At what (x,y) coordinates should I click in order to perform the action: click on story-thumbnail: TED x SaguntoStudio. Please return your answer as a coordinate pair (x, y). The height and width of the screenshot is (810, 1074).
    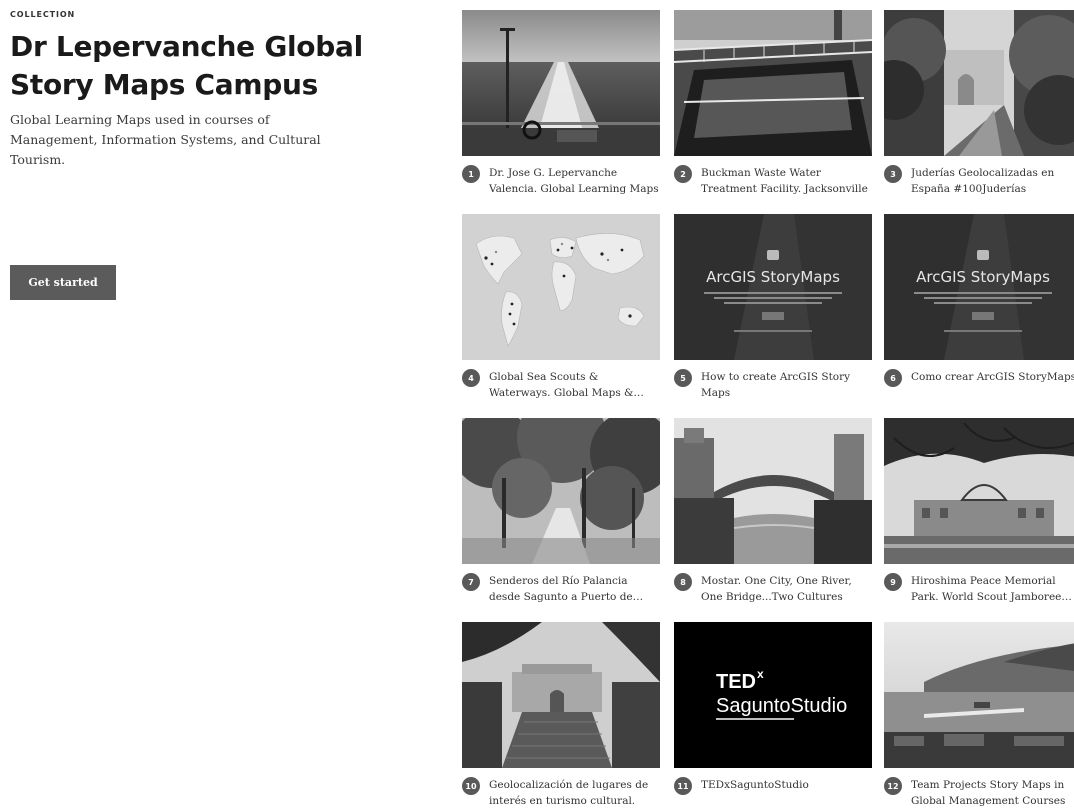
    Looking at the image, I should click on (773, 695).